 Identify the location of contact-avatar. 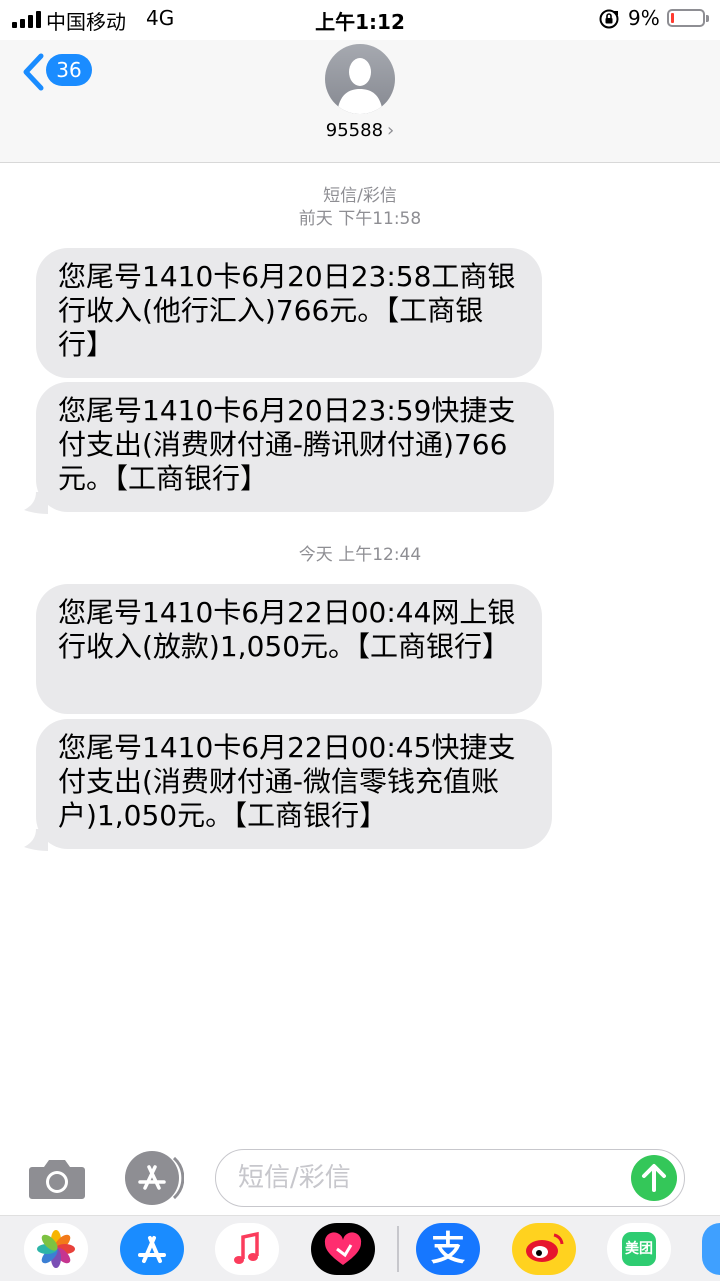
(360, 79).